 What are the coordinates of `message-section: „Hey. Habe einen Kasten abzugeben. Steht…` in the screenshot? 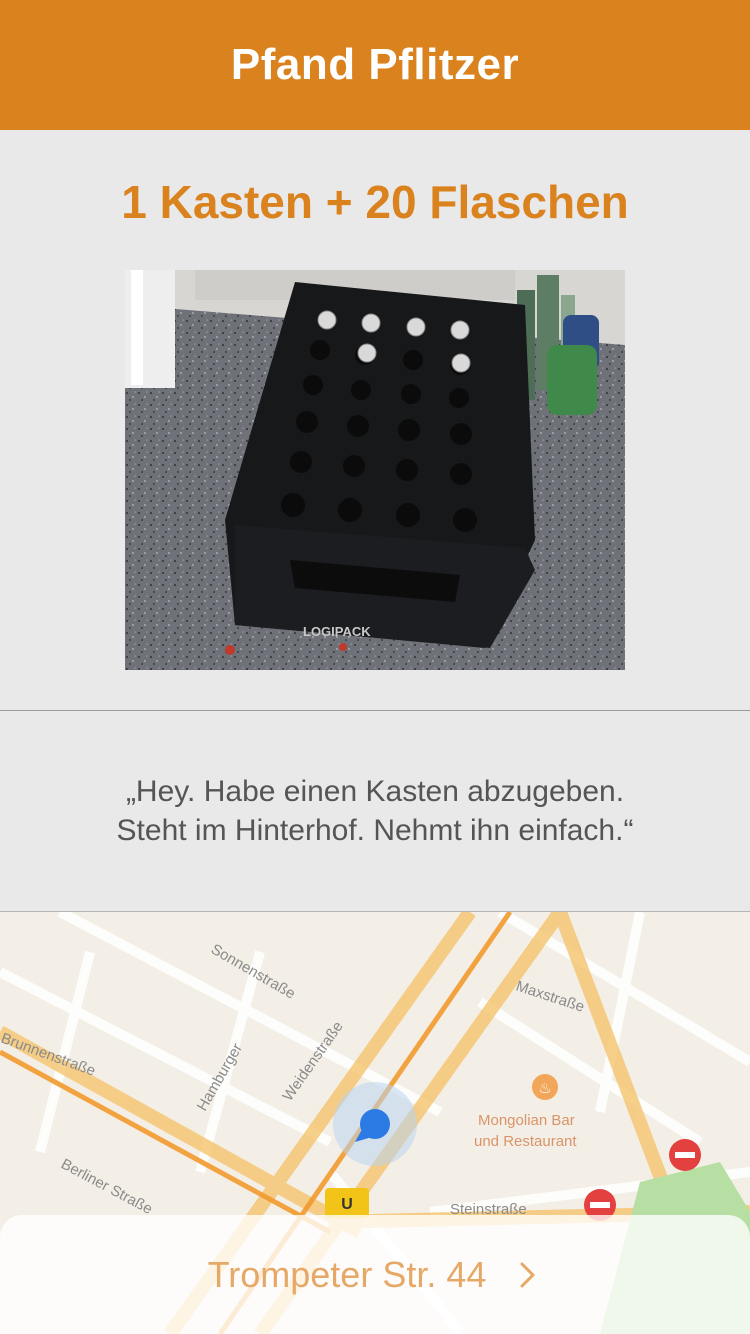 It's located at (375, 811).